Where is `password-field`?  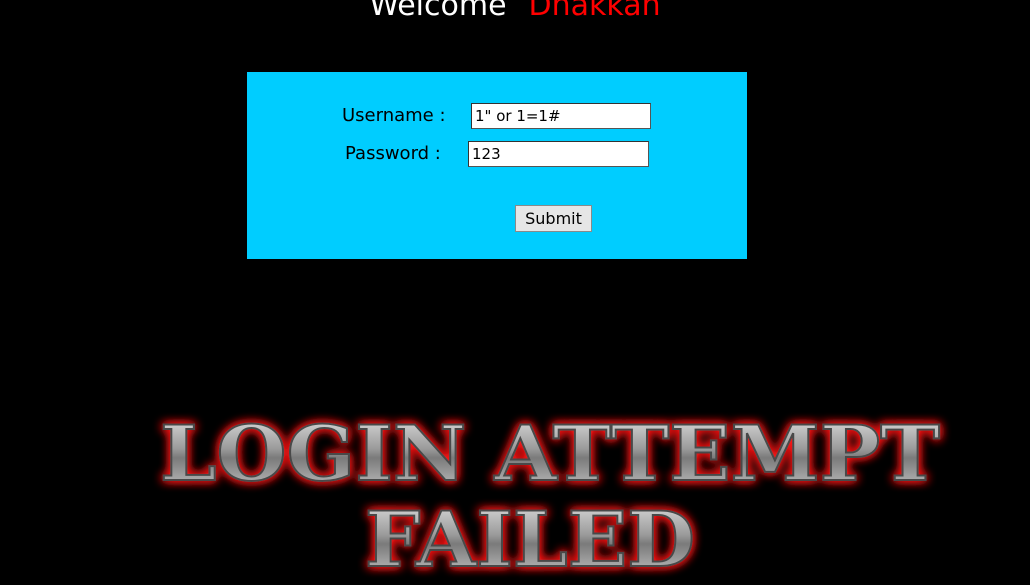 password-field is located at coordinates (558, 154).